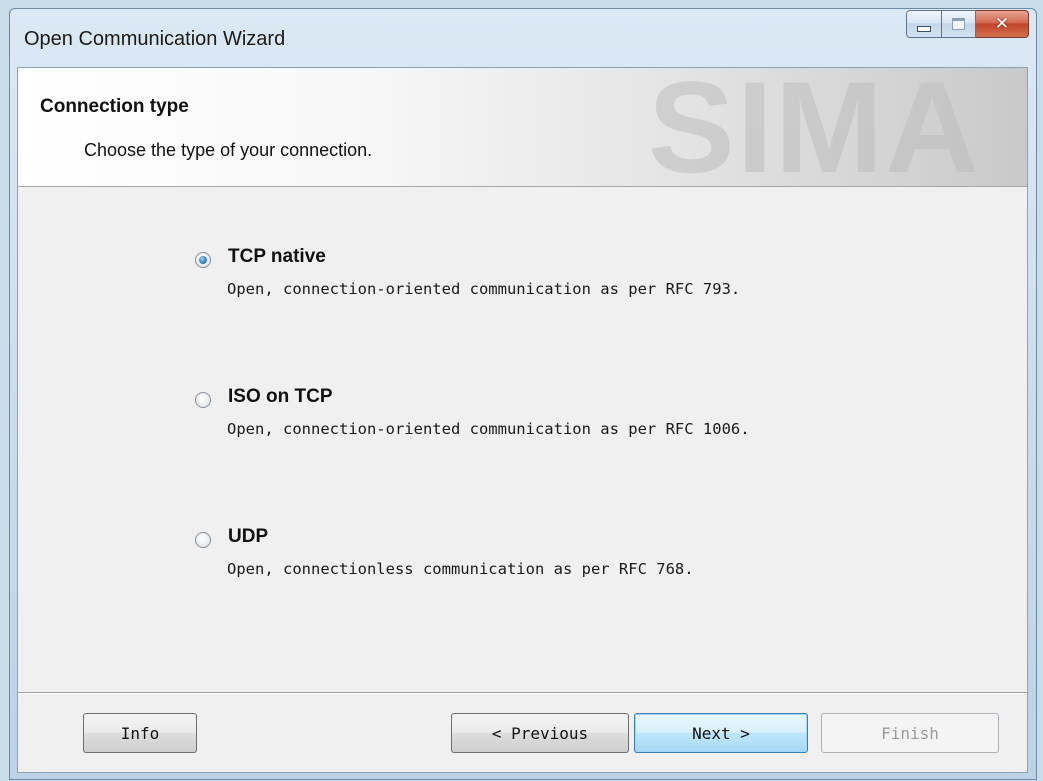  Describe the element at coordinates (228, 150) in the screenshot. I see `page-subtitle: Choose the type of your connection.` at that location.